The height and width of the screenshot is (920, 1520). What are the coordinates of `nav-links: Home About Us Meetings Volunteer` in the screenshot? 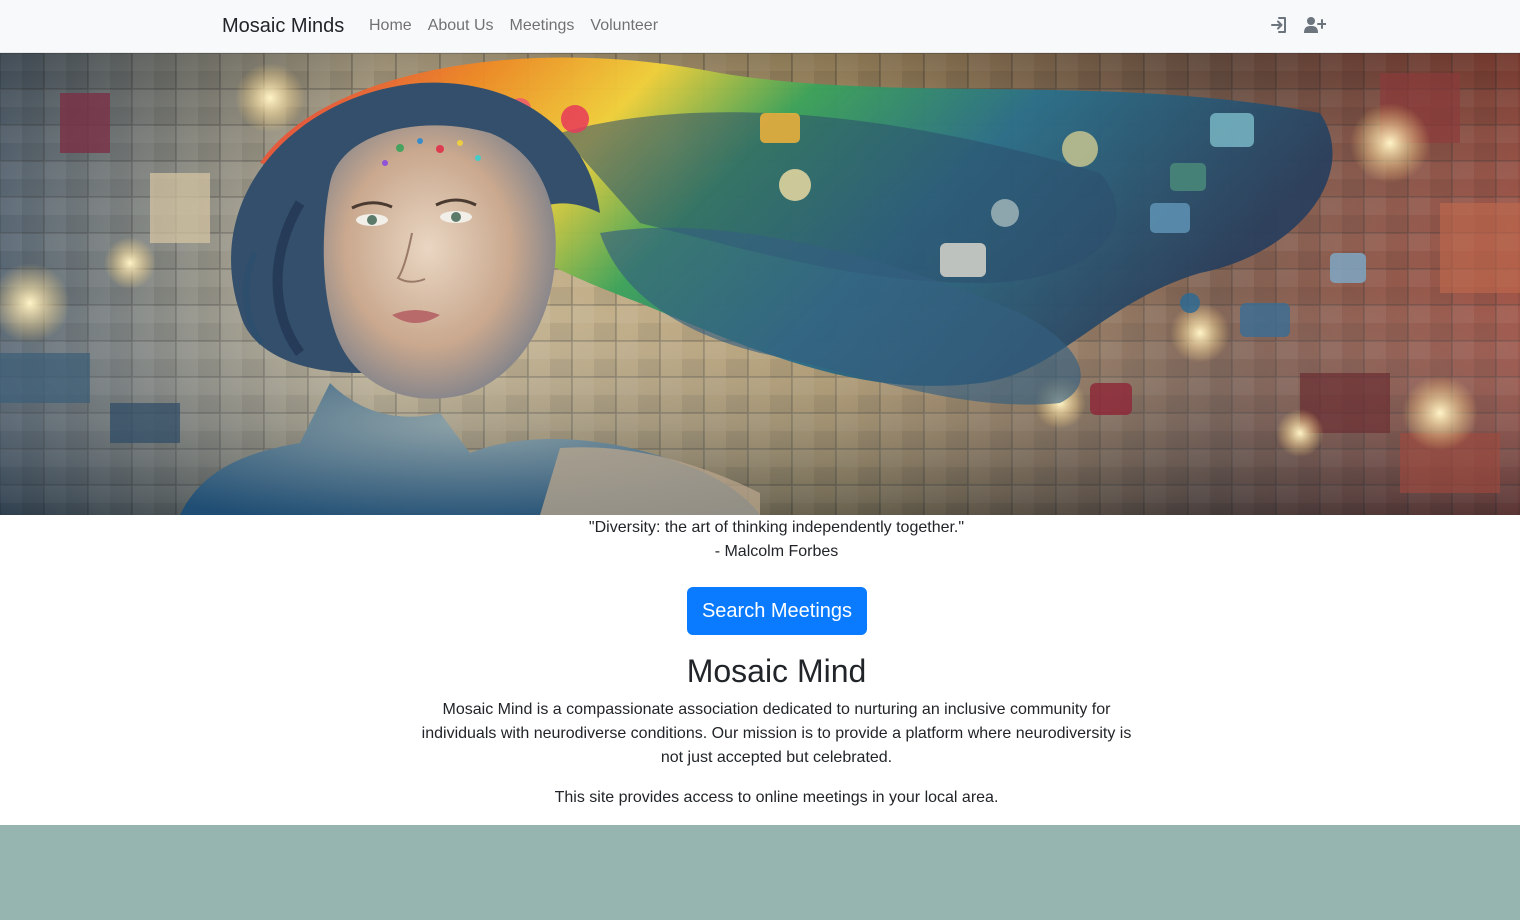 It's located at (513, 26).